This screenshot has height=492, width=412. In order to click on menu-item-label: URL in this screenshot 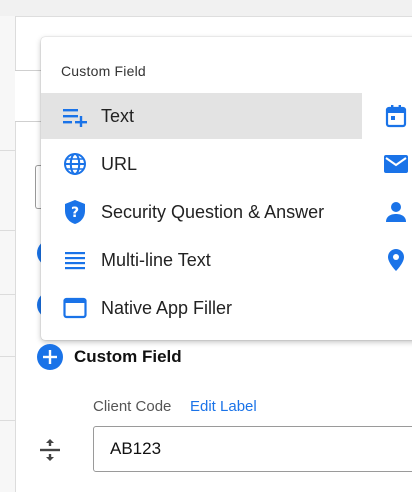, I will do `click(119, 163)`.